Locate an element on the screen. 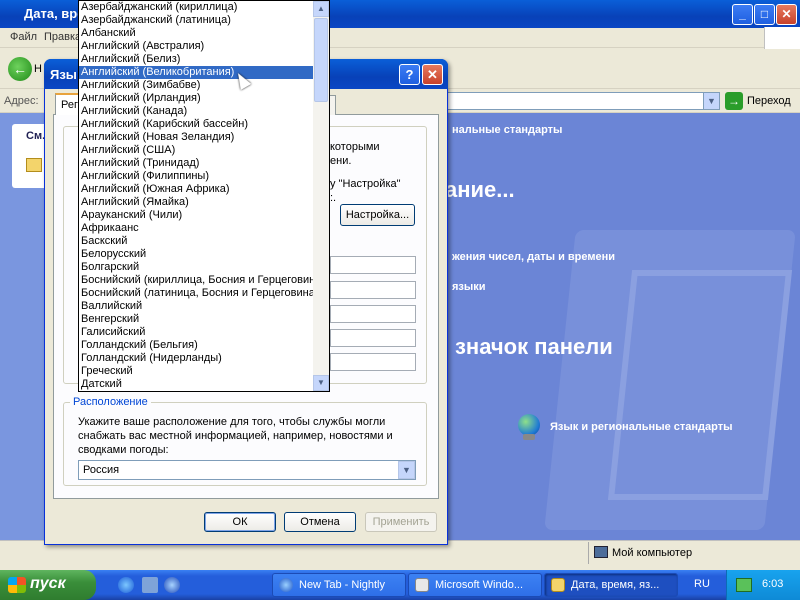 This screenshot has height=600, width=800. cancel-button: Отмена is located at coordinates (320, 522).